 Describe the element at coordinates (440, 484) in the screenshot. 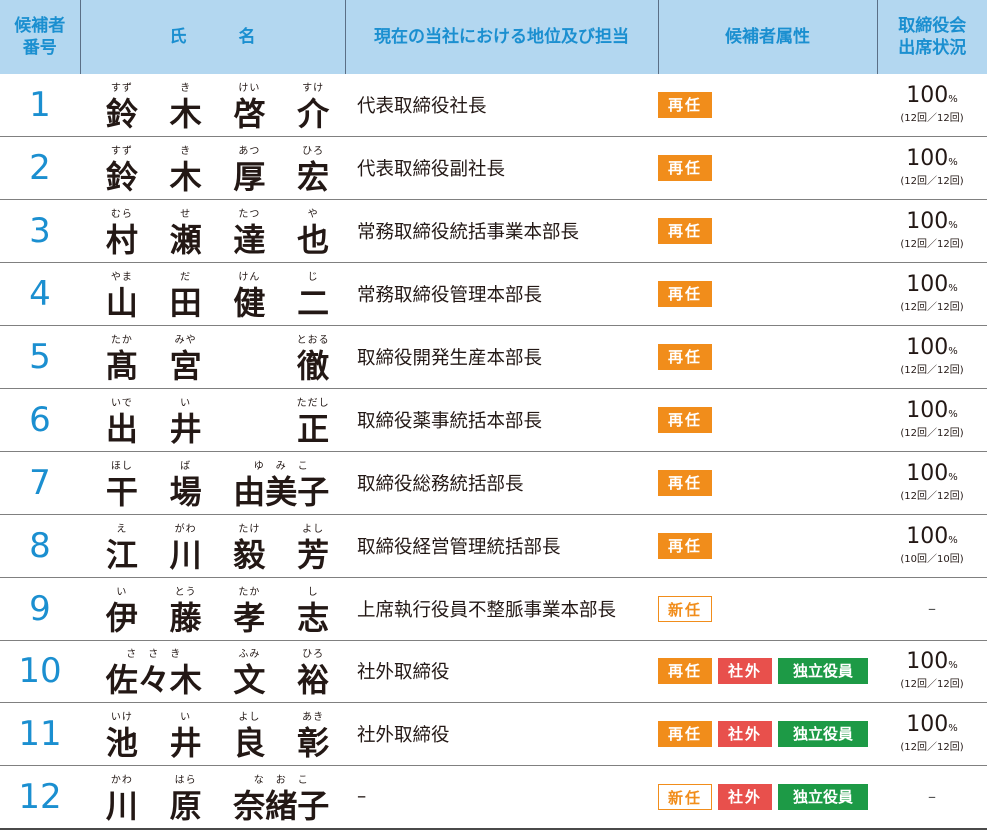

I see `candidate-position: 取締役総務統括部長` at that location.